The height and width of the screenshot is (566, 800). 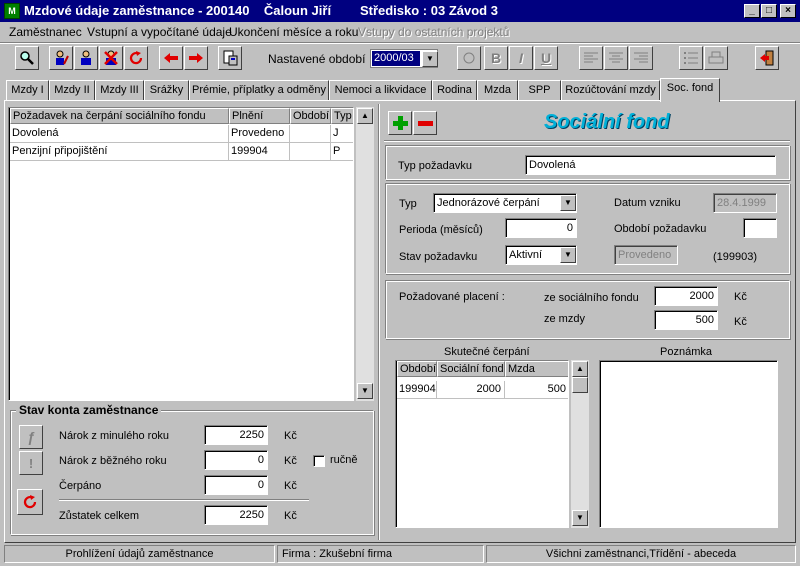 I want to click on tab-srazky: Srážky, so click(x=166, y=90).